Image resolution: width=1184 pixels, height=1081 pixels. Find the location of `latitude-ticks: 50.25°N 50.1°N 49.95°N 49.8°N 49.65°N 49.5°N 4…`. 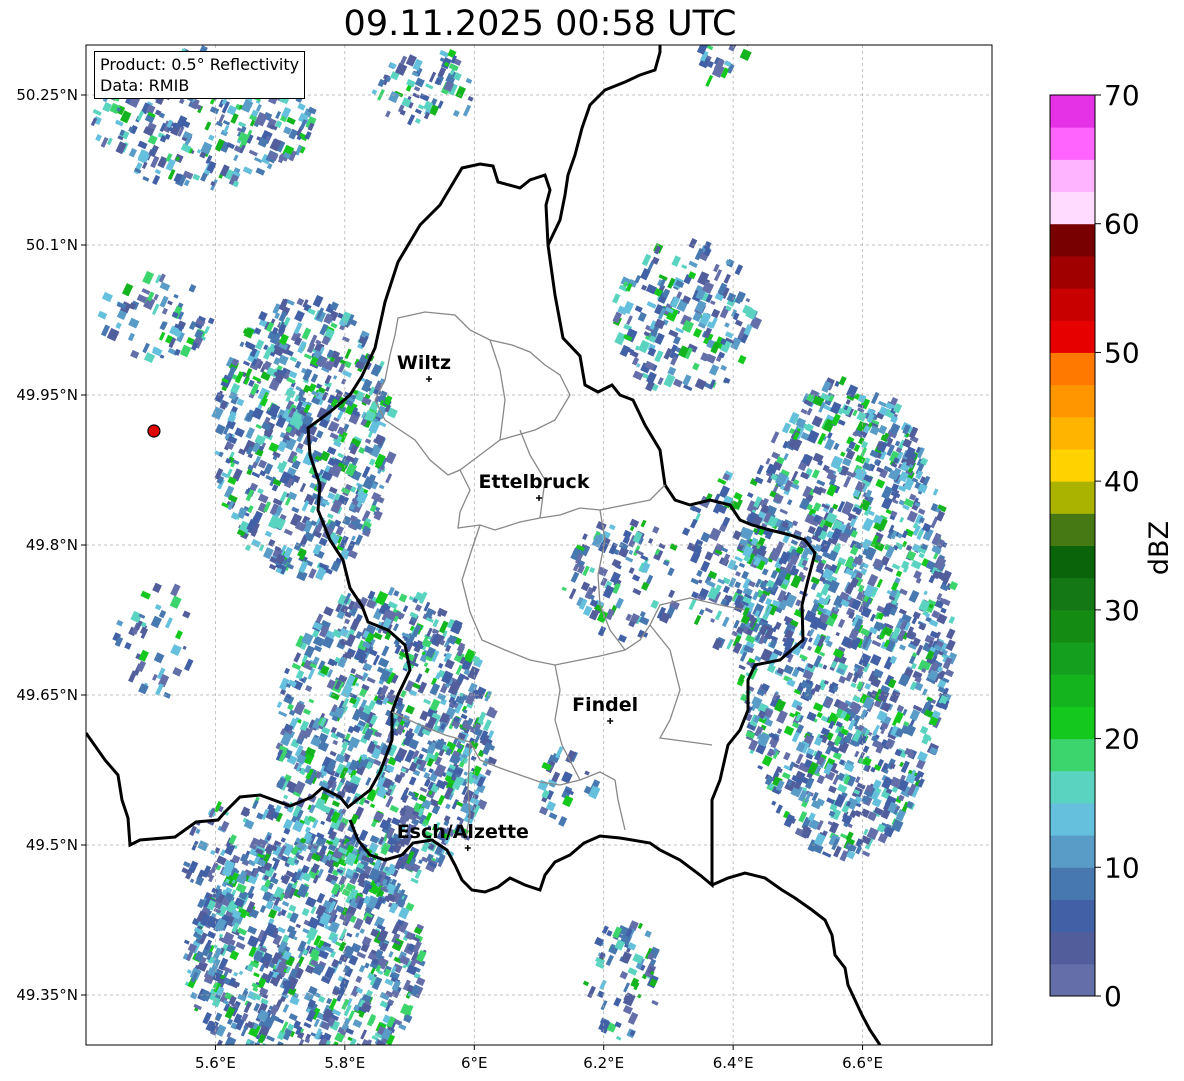

latitude-ticks: 50.25°N 50.1°N 49.95°N 49.8°N 49.65°N 49.5°N 4… is located at coordinates (51, 545).